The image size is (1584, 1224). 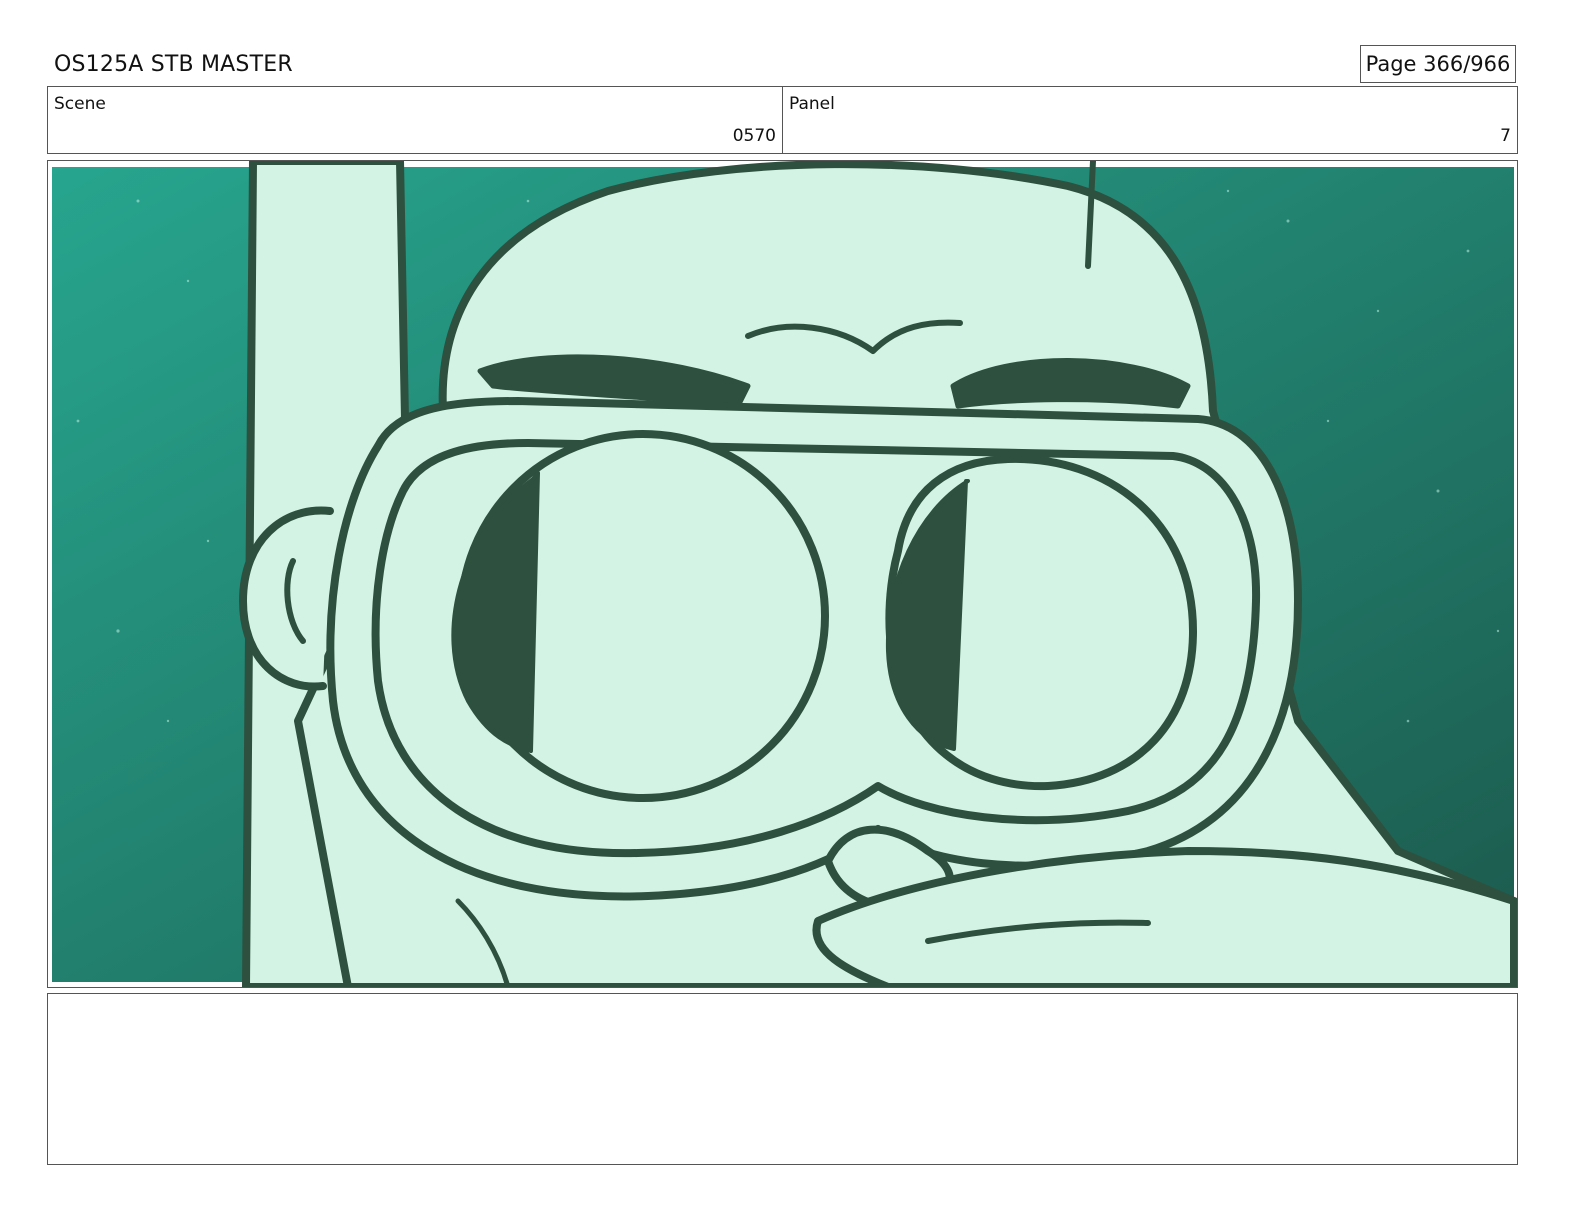 I want to click on scene-label: Scene, so click(x=80, y=104).